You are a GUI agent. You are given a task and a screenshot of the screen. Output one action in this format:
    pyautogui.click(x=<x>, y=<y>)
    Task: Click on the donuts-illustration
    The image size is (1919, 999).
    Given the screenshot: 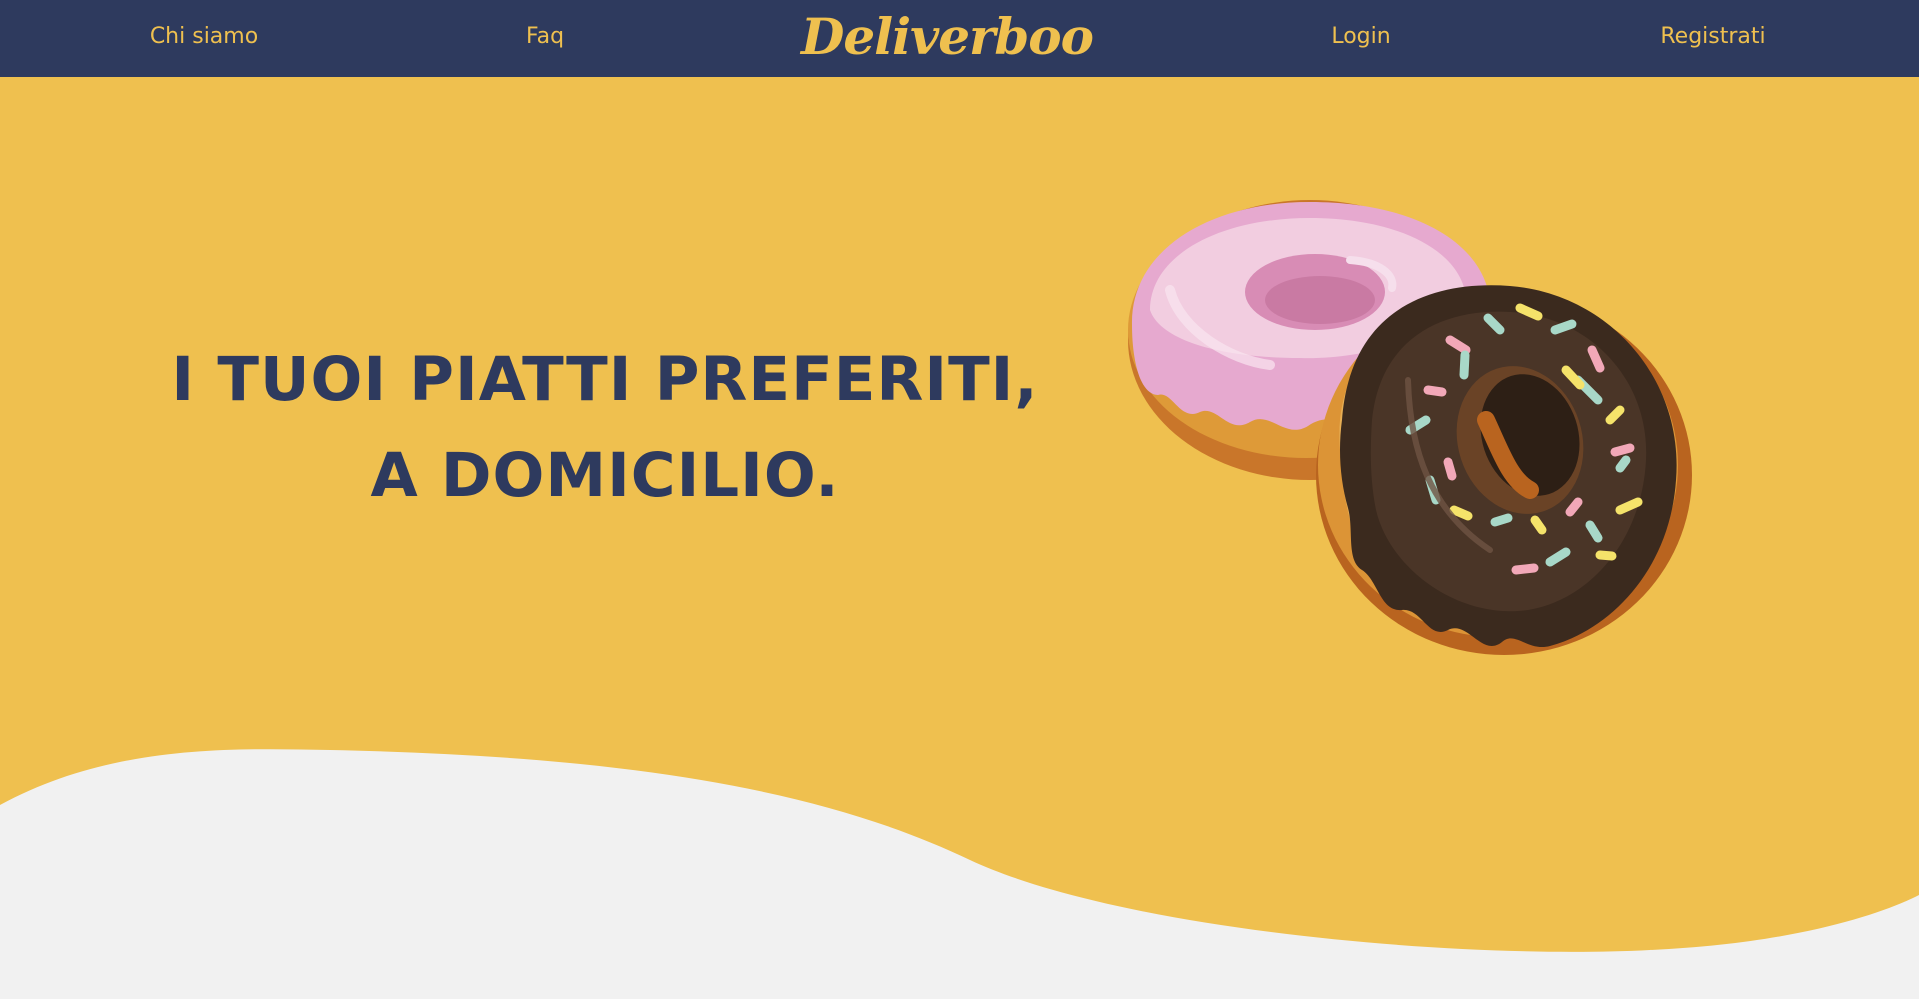 What is the action you would take?
    pyautogui.click(x=1410, y=427)
    